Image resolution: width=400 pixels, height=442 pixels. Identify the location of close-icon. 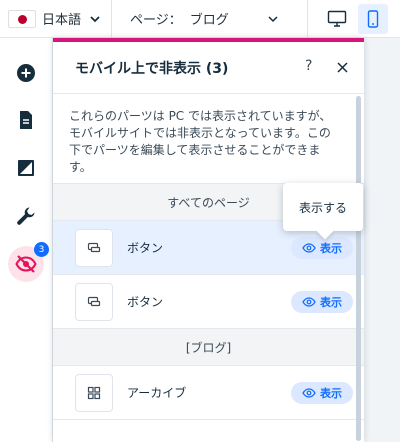
(342, 67).